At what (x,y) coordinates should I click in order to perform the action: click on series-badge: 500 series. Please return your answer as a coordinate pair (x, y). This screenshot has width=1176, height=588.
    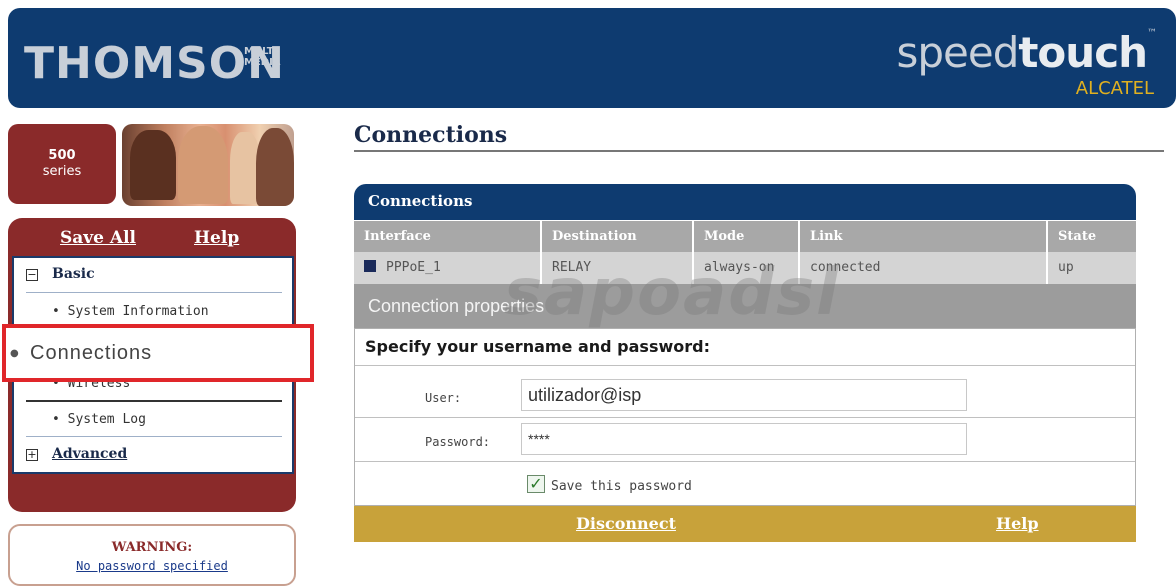
    Looking at the image, I should click on (62, 164).